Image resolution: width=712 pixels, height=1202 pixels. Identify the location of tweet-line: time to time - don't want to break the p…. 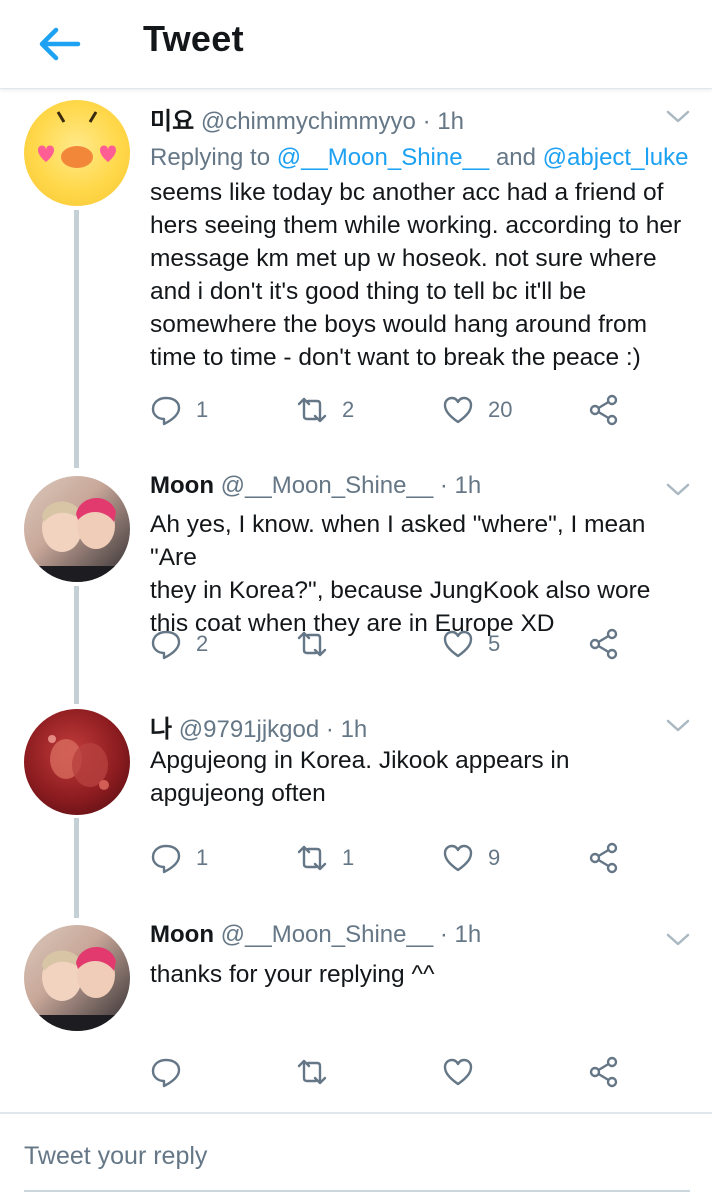
(395, 357).